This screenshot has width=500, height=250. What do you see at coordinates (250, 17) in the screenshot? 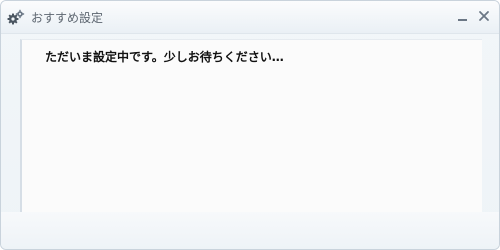
I see `title-bar: おすすめ設定` at bounding box center [250, 17].